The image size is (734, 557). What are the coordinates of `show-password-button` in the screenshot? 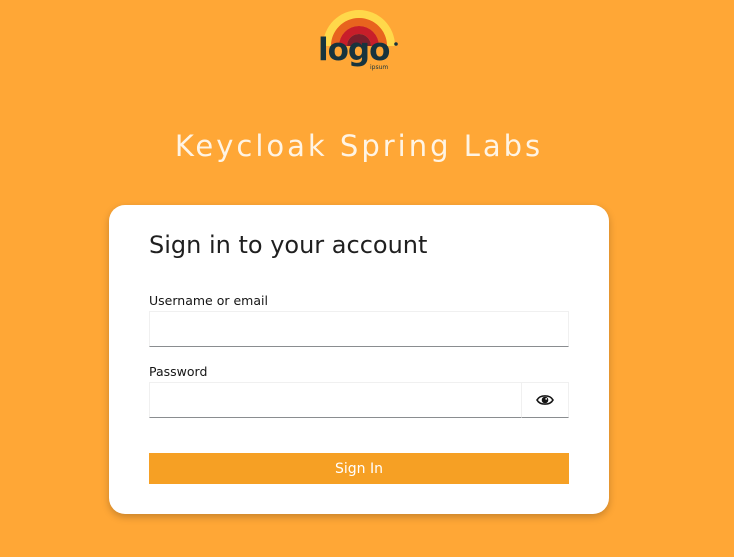 It's located at (545, 400).